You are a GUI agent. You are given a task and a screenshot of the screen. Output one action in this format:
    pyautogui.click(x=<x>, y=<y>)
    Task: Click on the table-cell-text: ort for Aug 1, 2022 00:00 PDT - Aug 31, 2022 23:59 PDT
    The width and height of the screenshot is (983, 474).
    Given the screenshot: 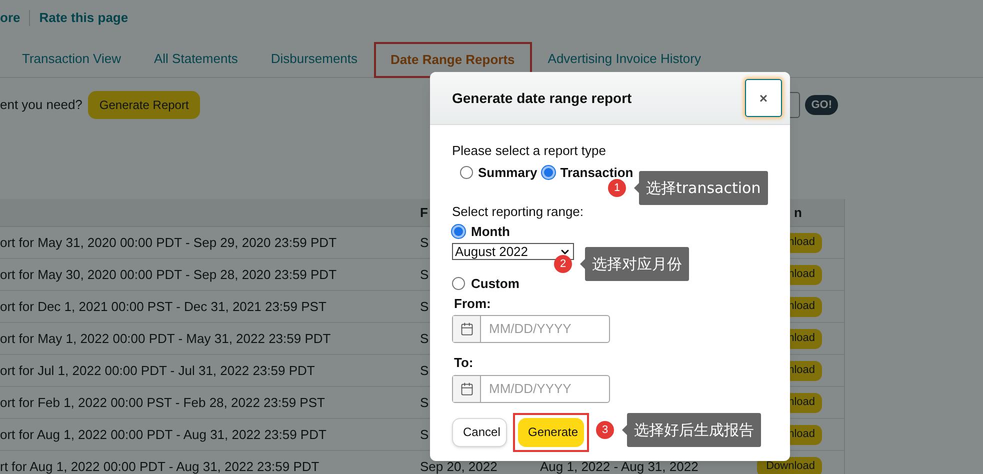 What is the action you would take?
    pyautogui.click(x=164, y=435)
    